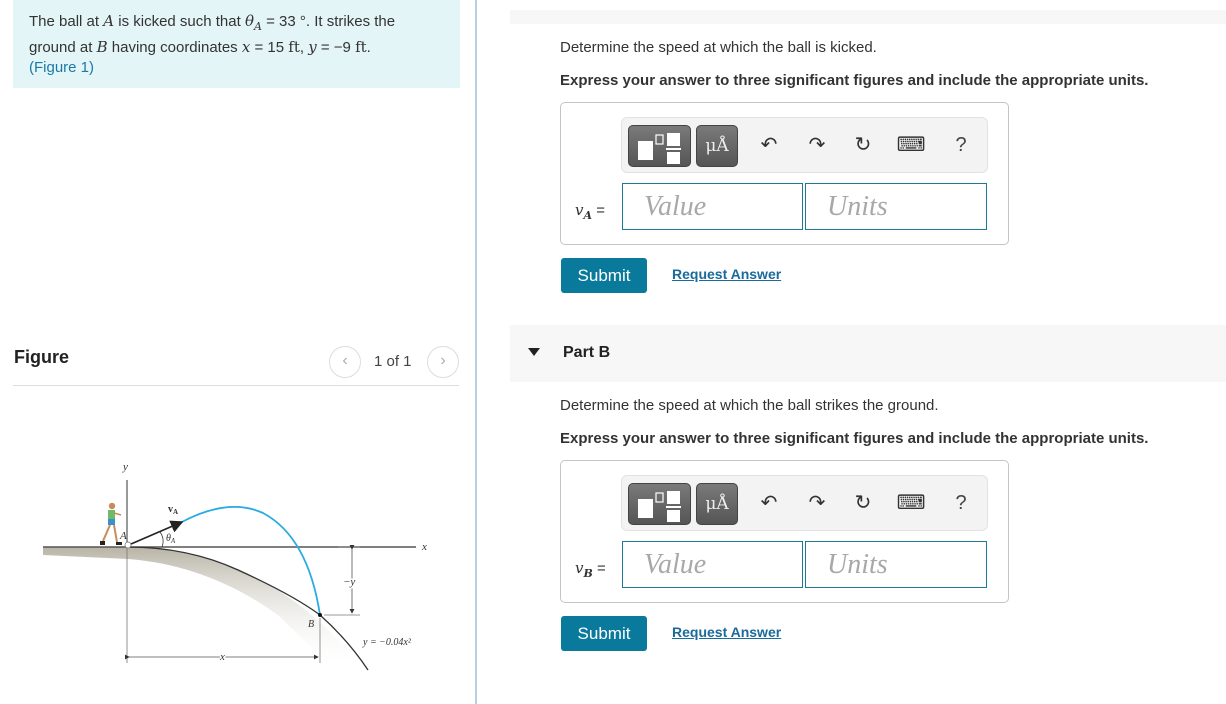  What do you see at coordinates (102, 47) in the screenshot?
I see `point-b-symbol: B` at bounding box center [102, 47].